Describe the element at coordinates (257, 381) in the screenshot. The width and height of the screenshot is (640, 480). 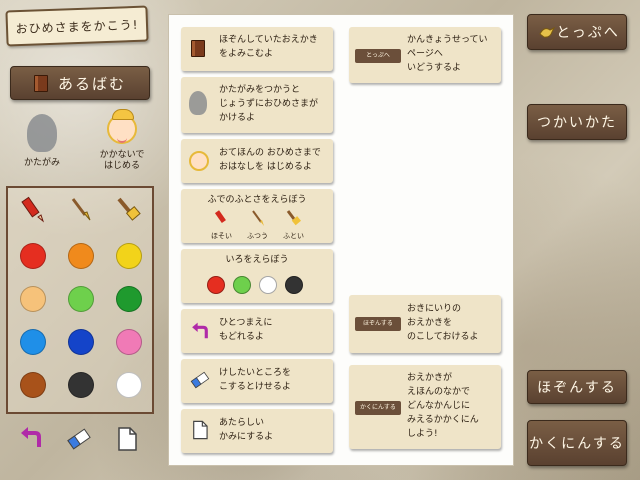
I see `help-card-eraser: けしたいところを こするとけせるよ` at that location.